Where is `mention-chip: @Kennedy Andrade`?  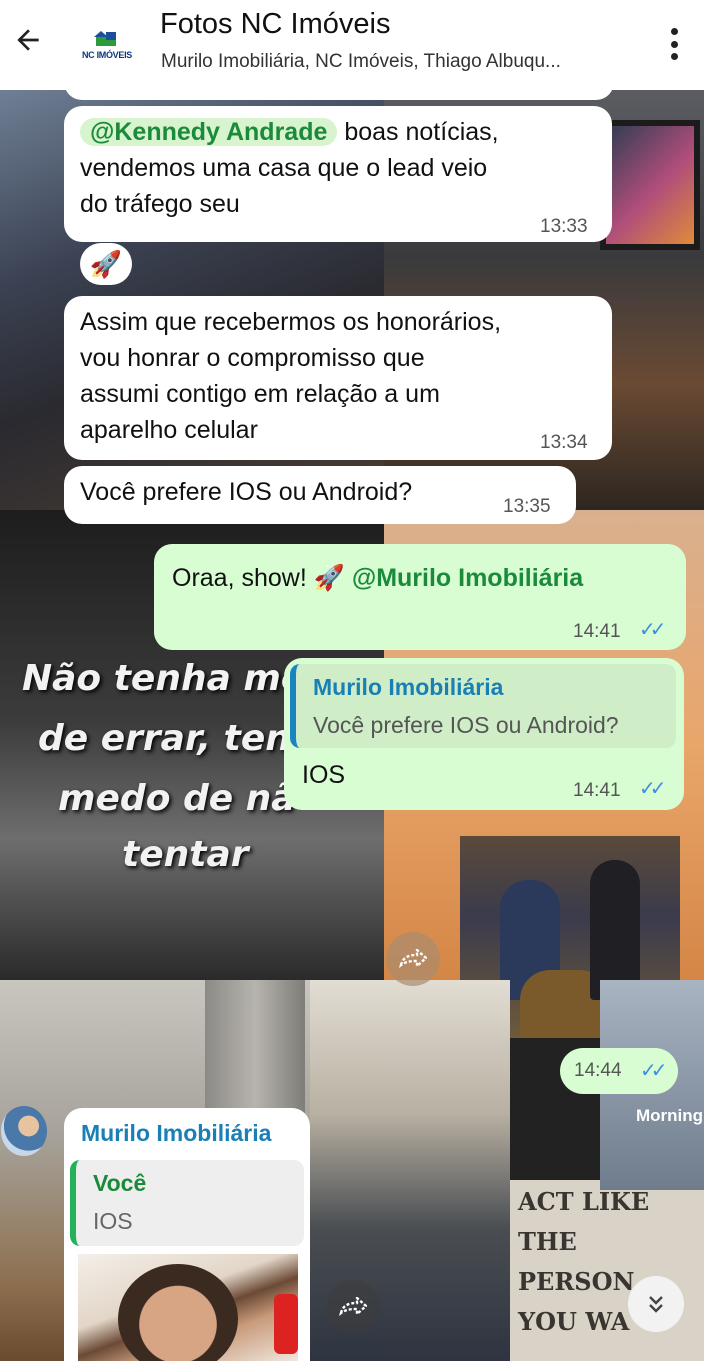 mention-chip: @Kennedy Andrade is located at coordinates (209, 132).